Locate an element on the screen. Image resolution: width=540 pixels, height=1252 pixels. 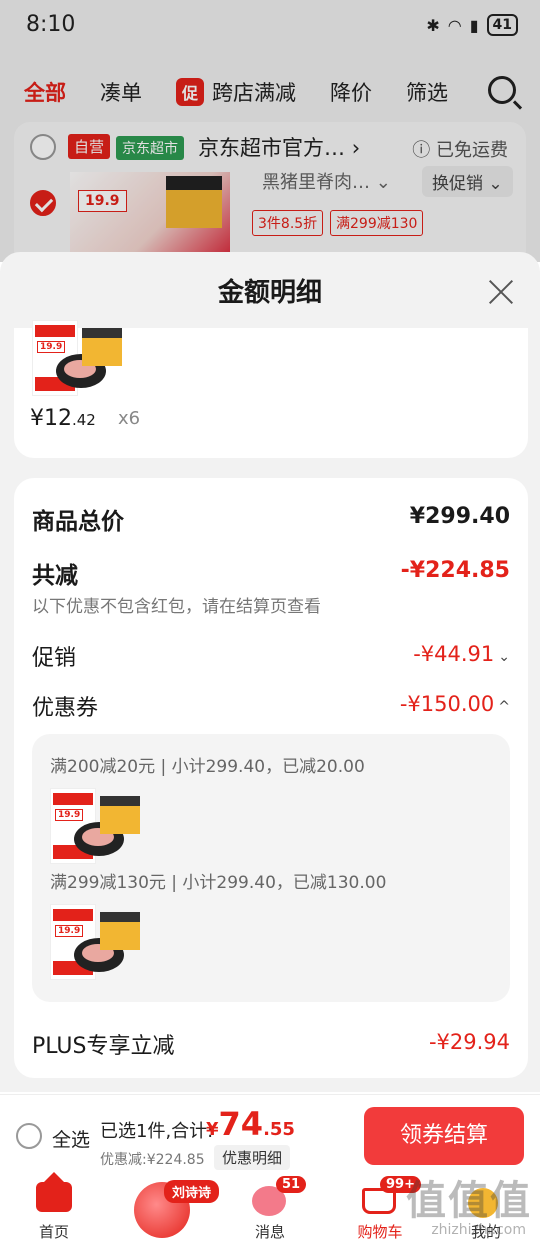
mascot-tag: 刘诗诗 is located at coordinates (192, 1191).